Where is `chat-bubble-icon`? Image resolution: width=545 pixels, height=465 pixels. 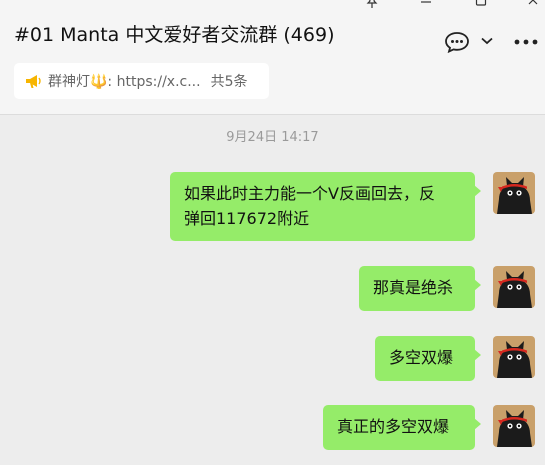
chat-bubble-icon is located at coordinates (457, 42).